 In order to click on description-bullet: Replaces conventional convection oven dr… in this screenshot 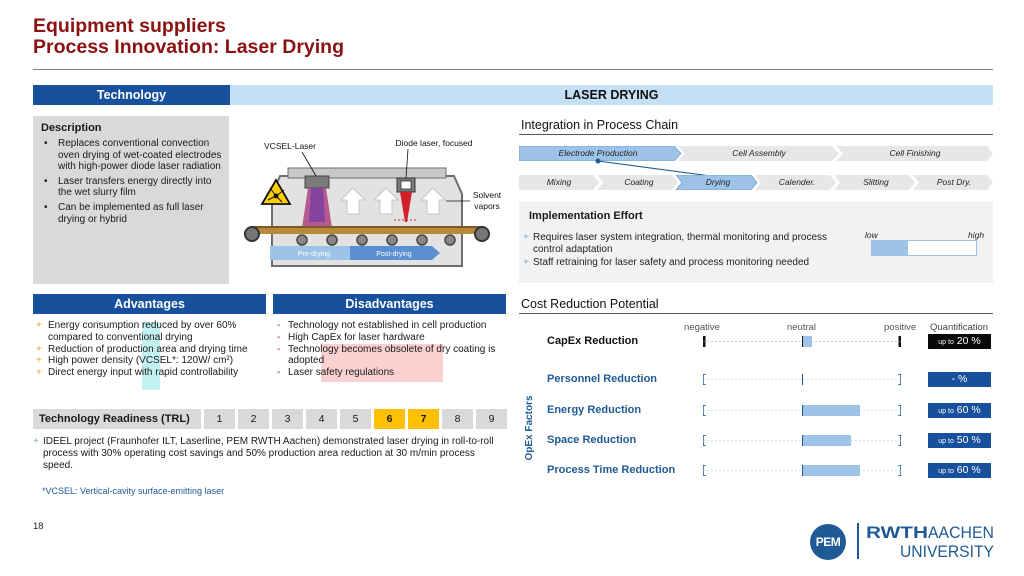, I will do `click(132, 155)`.